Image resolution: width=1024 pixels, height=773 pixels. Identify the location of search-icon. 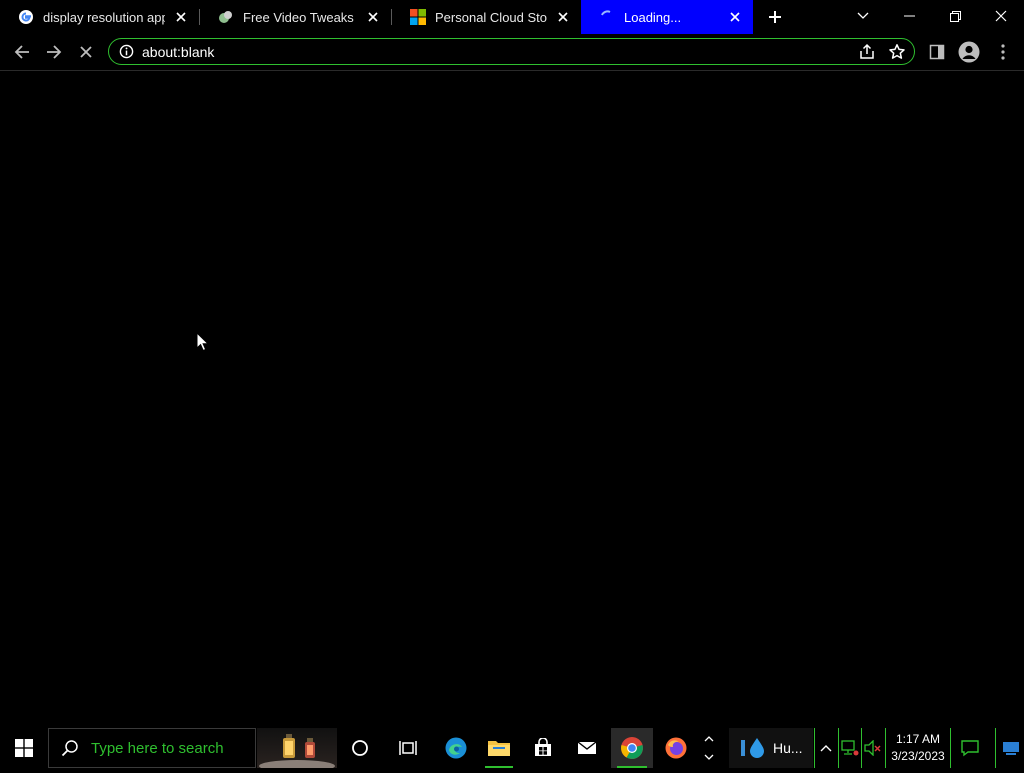
(69, 748).